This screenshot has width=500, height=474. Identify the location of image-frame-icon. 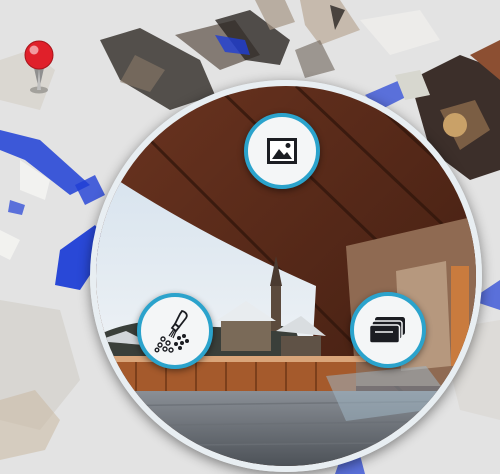
(282, 151).